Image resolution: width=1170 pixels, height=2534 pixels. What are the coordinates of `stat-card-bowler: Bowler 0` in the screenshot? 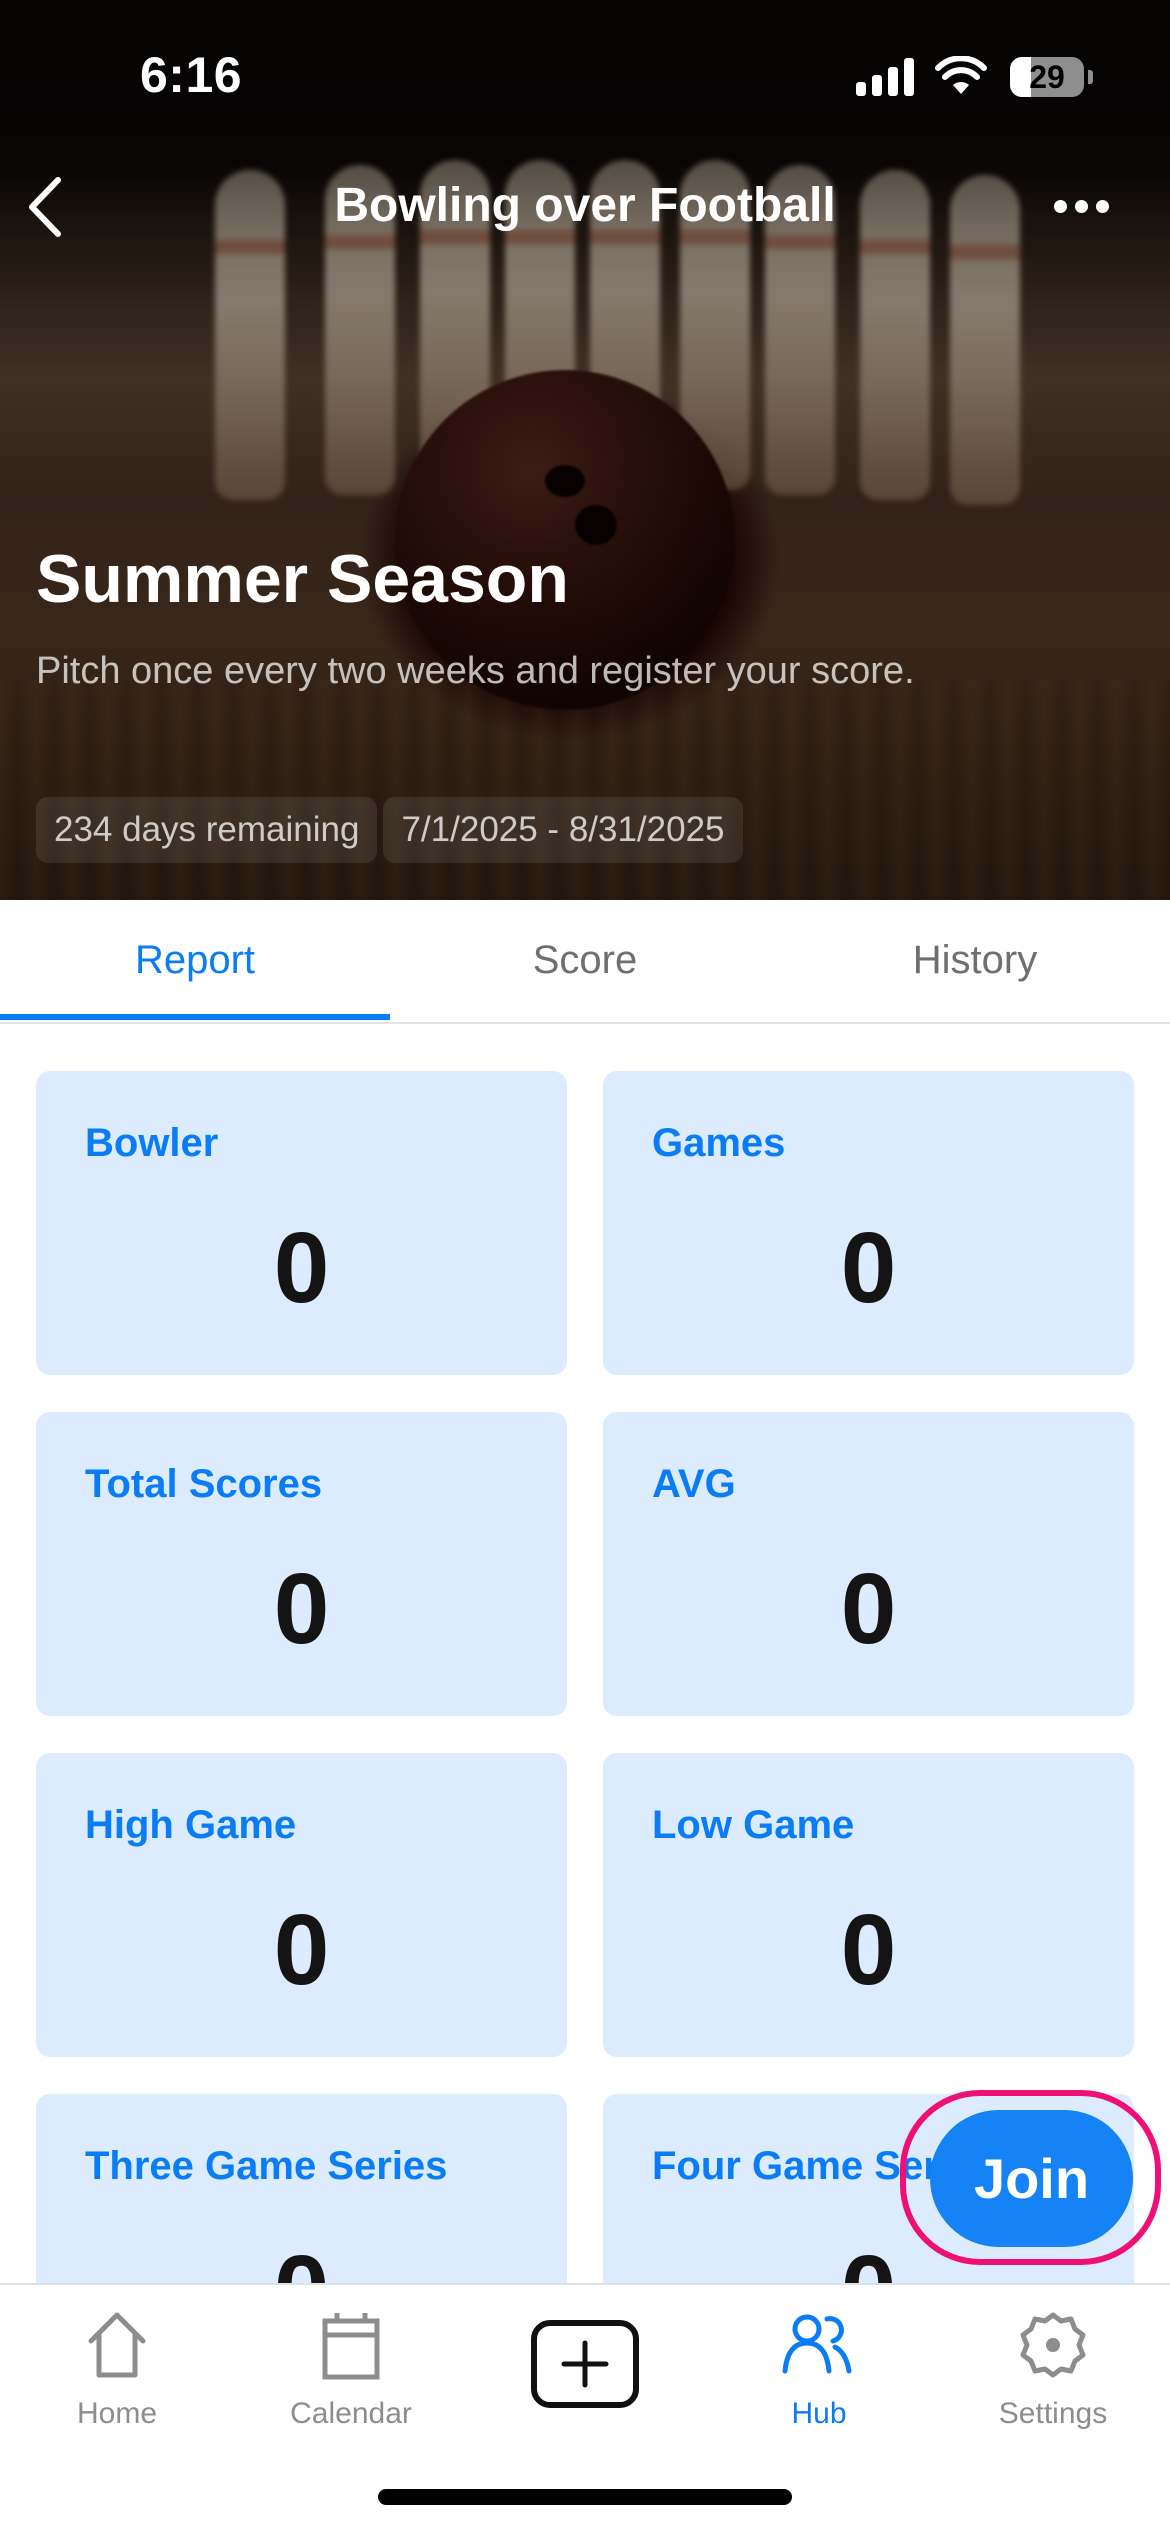 It's located at (301, 1223).